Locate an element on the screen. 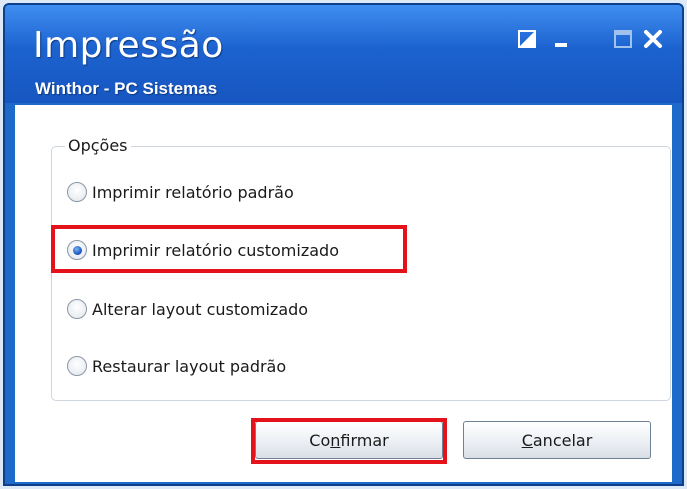 The width and height of the screenshot is (687, 489). cancel-mnemonic: C is located at coordinates (527, 440).